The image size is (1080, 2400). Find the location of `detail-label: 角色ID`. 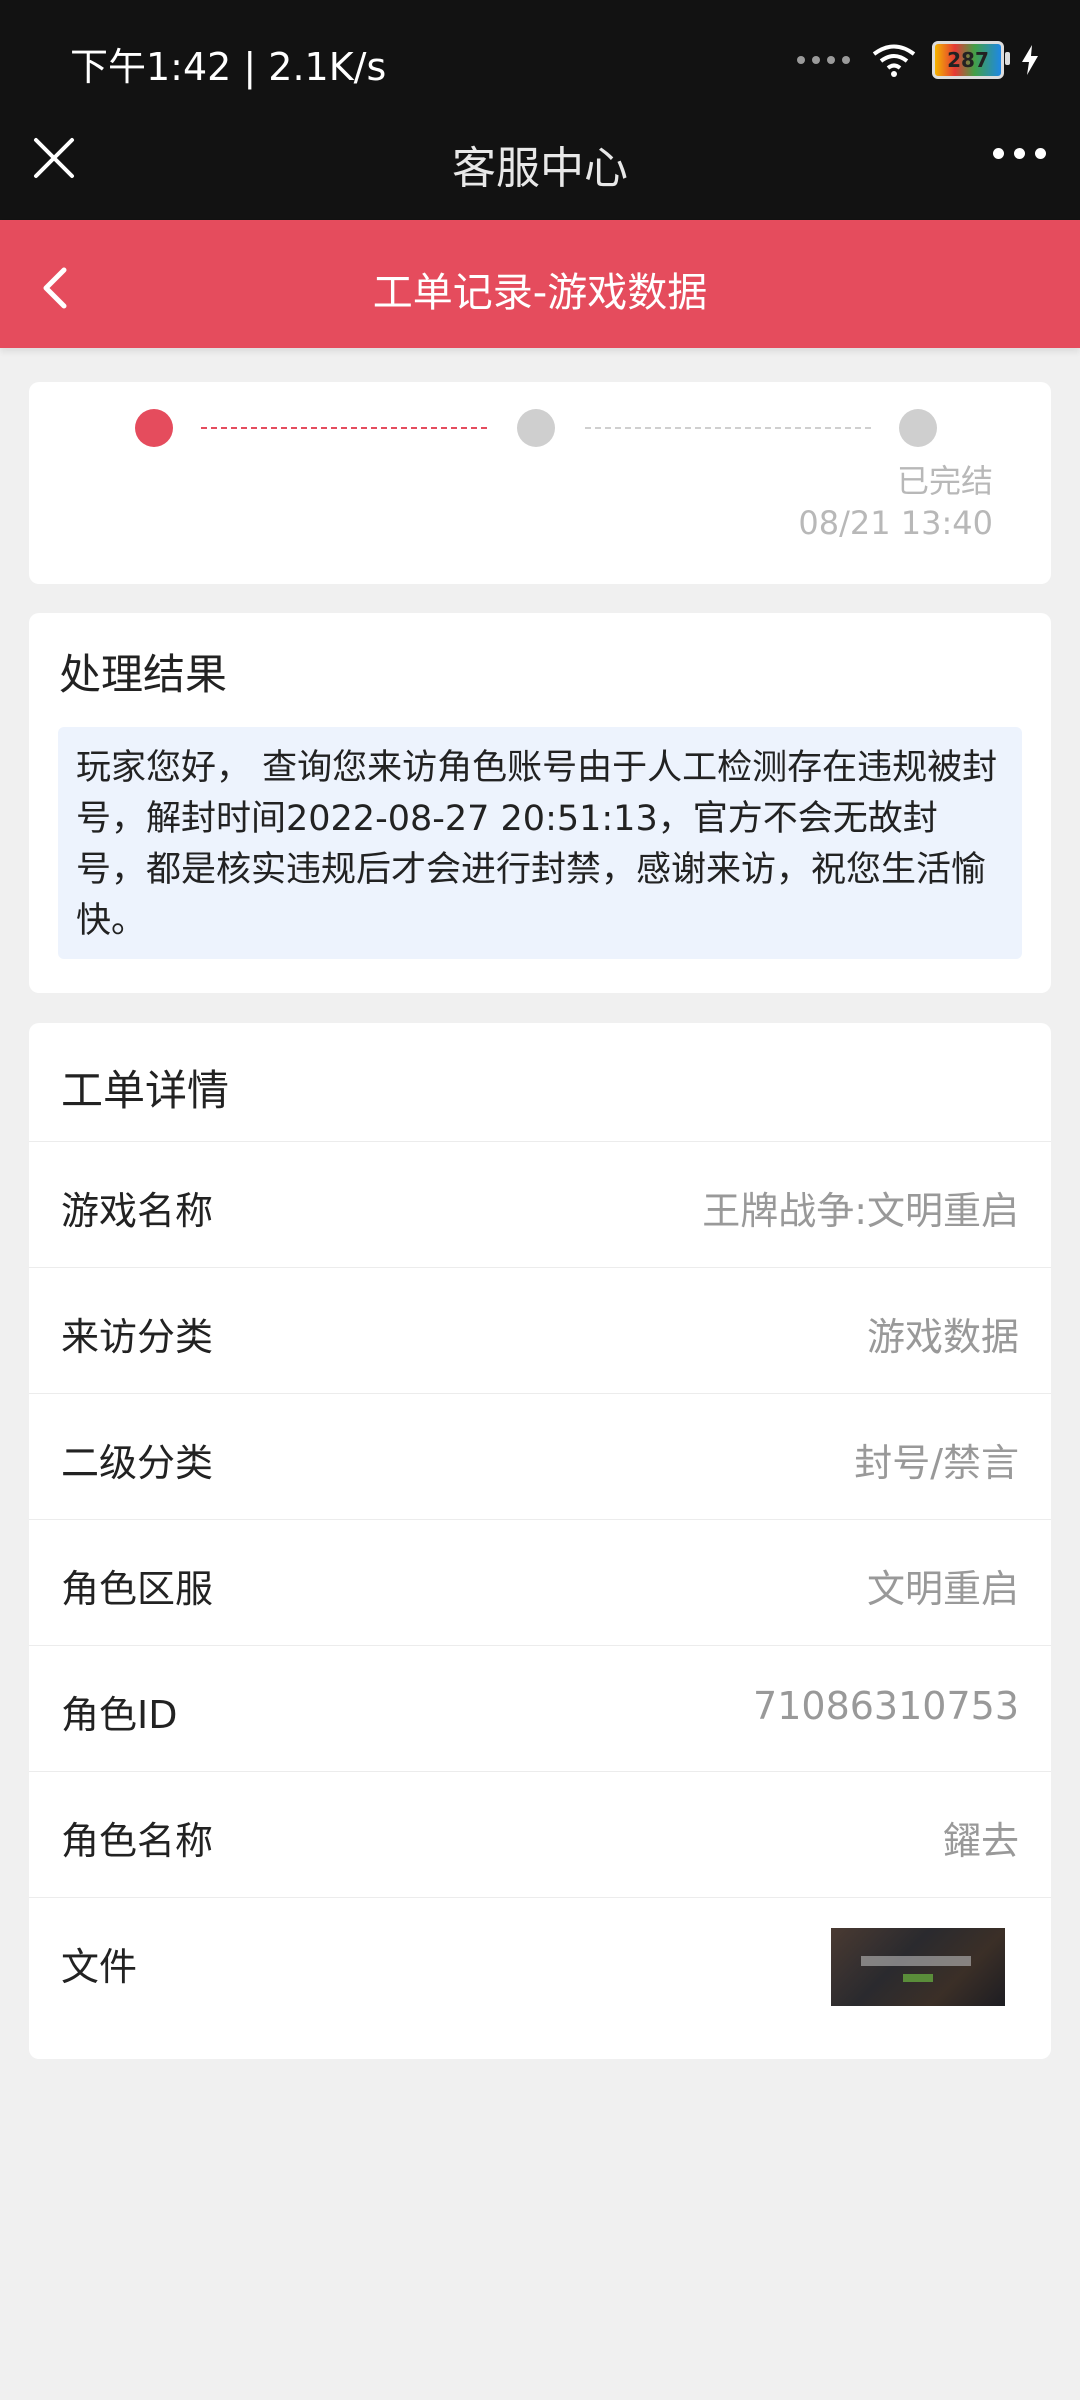

detail-label: 角色ID is located at coordinates (119, 1715).